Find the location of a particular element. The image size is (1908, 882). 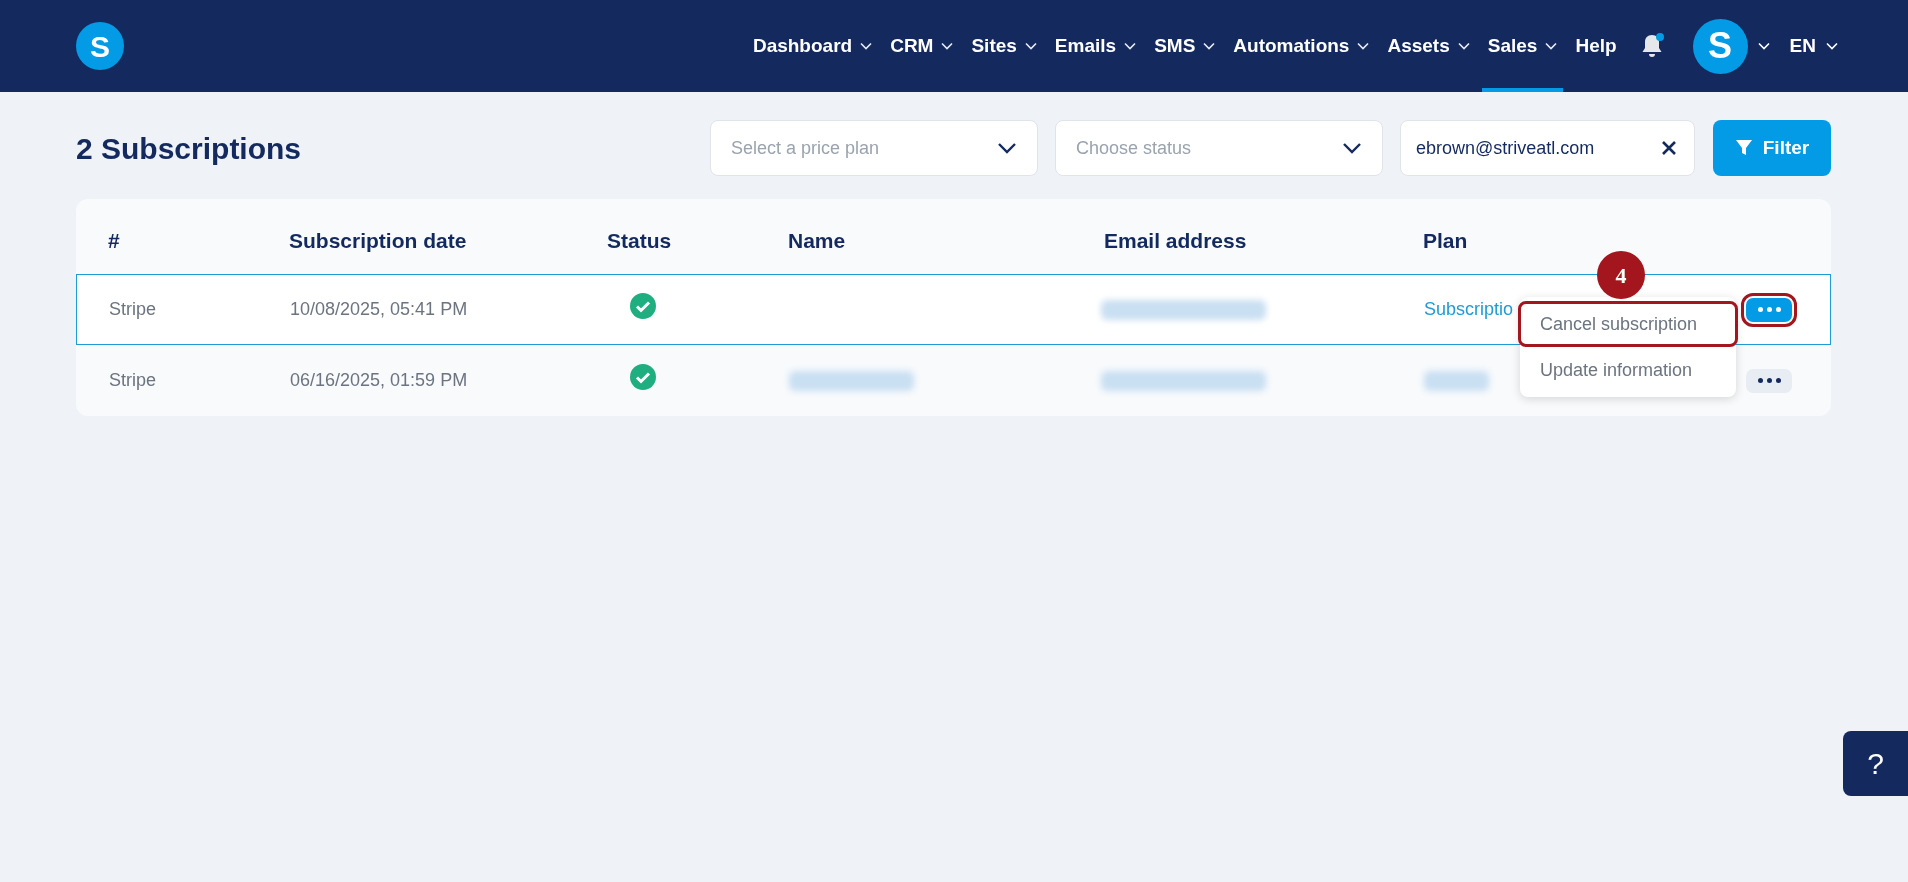

menu-item: Update information is located at coordinates (1628, 370).